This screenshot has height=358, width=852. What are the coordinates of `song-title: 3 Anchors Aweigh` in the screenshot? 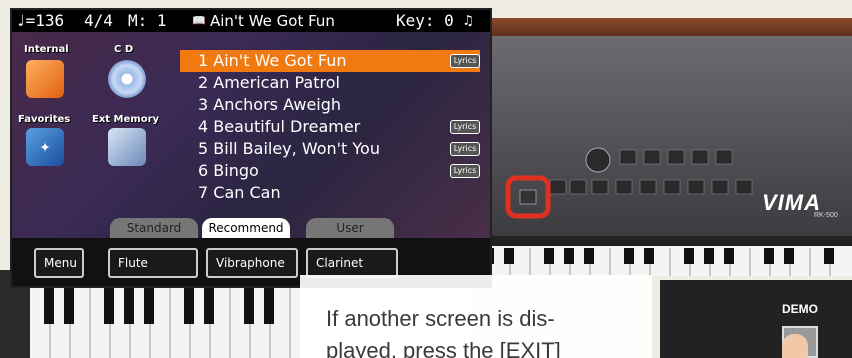 It's located at (270, 104).